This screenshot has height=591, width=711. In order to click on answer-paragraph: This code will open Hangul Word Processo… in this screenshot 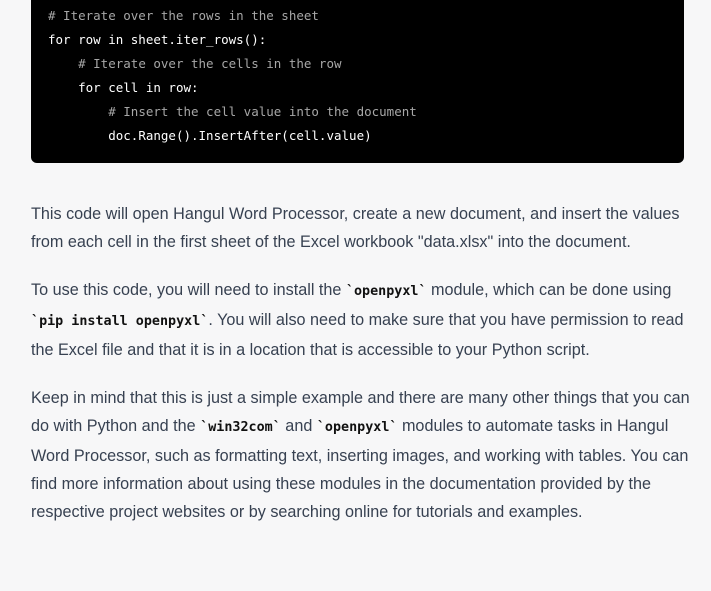, I will do `click(361, 228)`.